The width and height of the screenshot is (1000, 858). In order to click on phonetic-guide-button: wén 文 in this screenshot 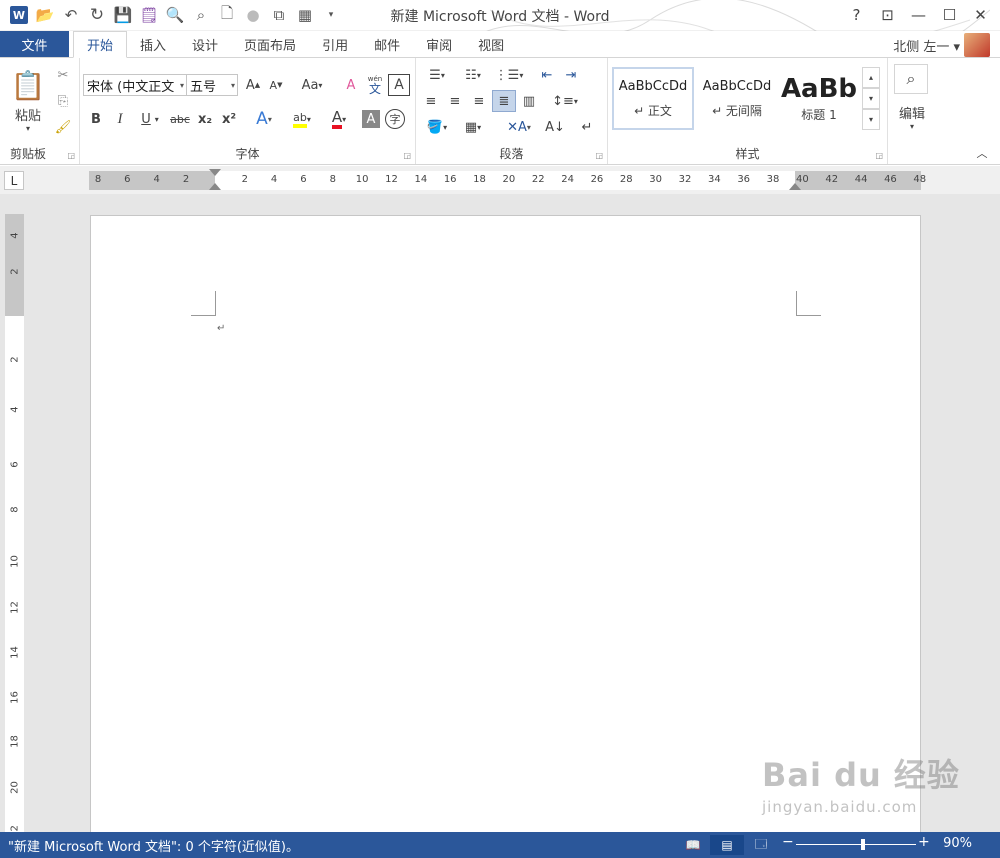, I will do `click(375, 85)`.